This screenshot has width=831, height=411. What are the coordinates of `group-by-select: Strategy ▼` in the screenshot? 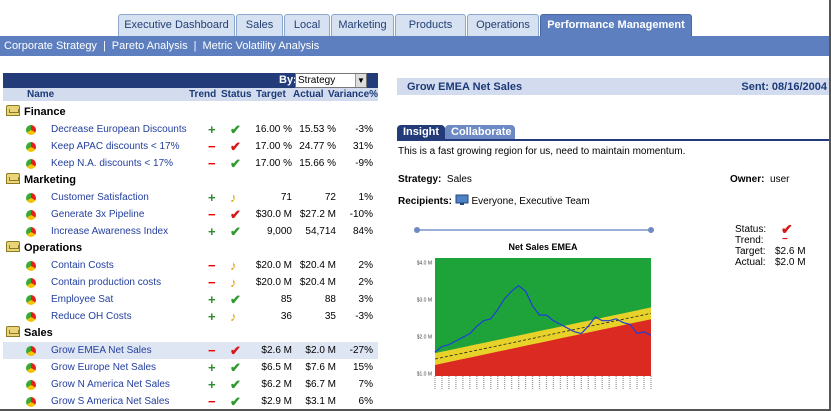 It's located at (331, 80).